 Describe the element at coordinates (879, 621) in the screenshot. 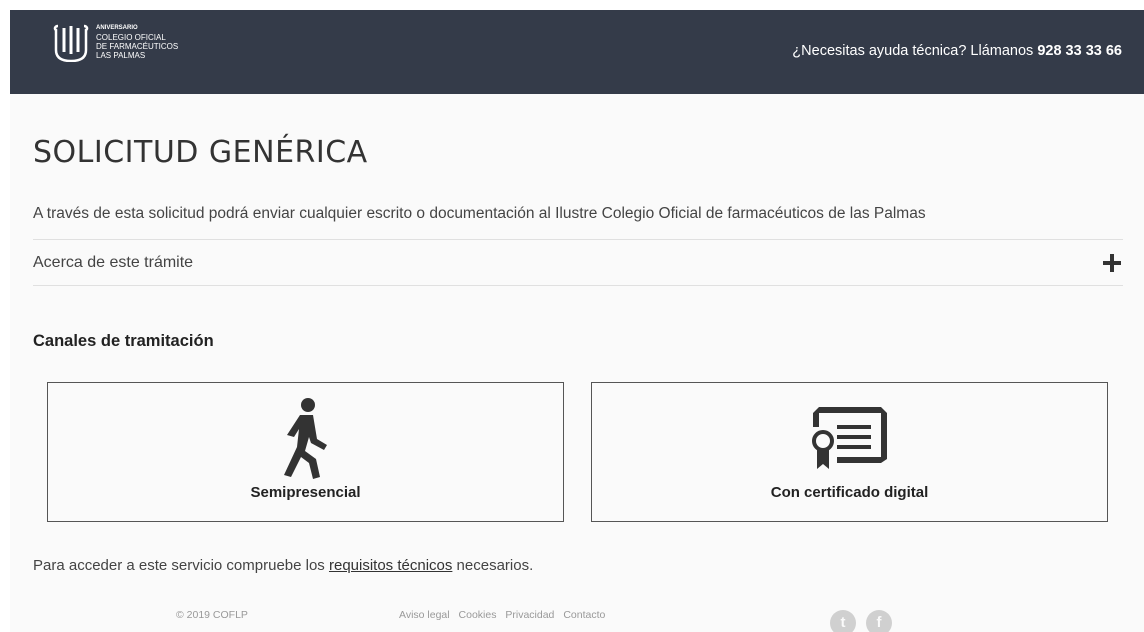

I see `facebook-icon: f` at that location.